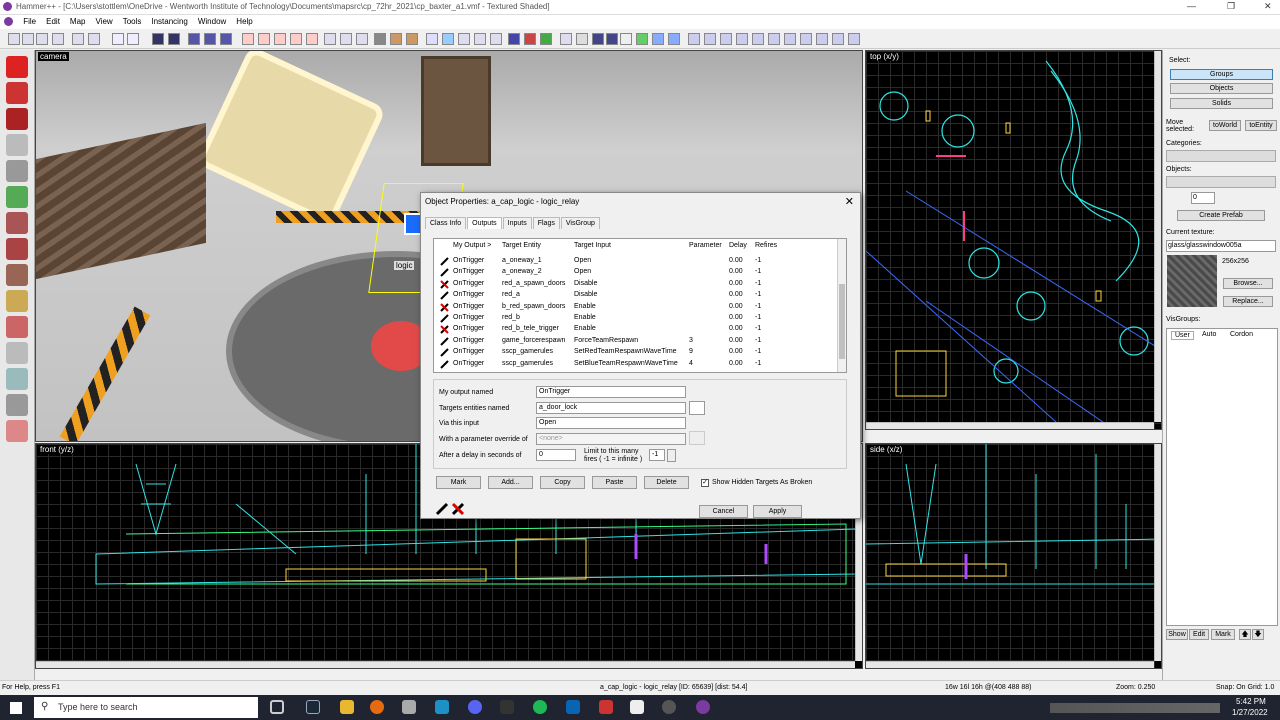 The image size is (1280, 720). Describe the element at coordinates (17, 275) in the screenshot. I see `overlay-tool-icon` at that location.